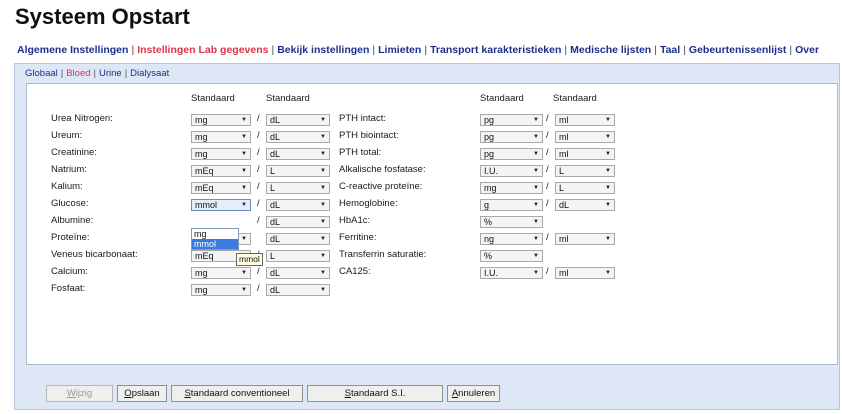 The height and width of the screenshot is (414, 842). What do you see at coordinates (72, 220) in the screenshot?
I see `left-row-label: Albumine:` at bounding box center [72, 220].